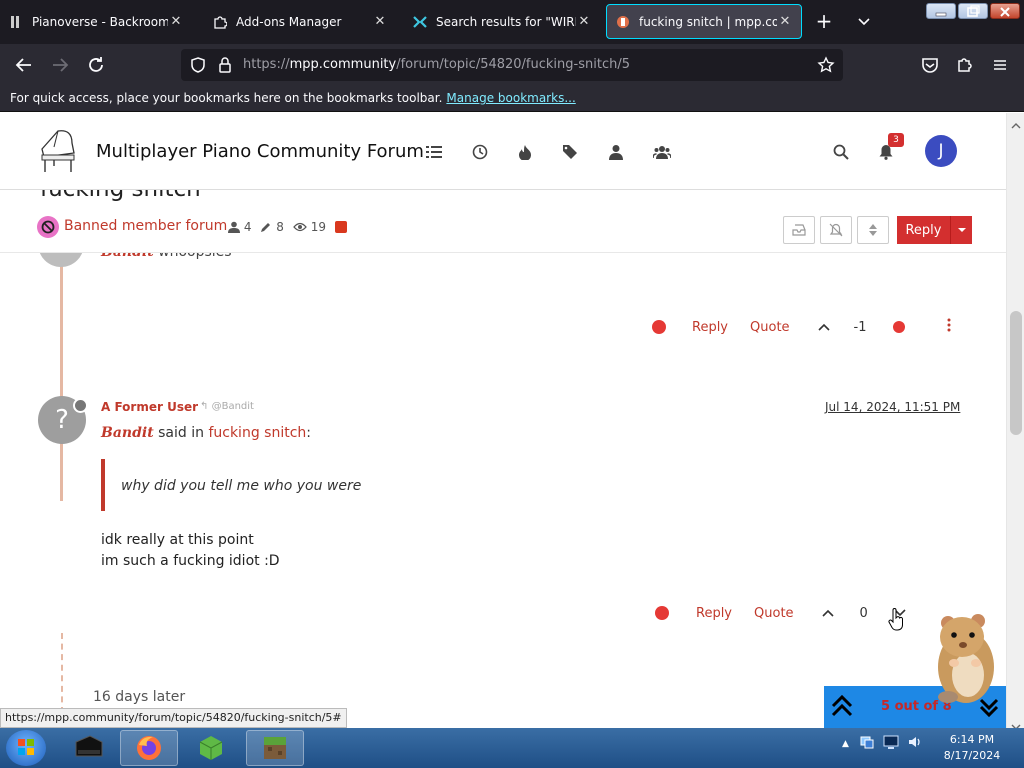 This screenshot has height=768, width=1024. I want to click on post-actions: Reply Quote 0, so click(780, 613).